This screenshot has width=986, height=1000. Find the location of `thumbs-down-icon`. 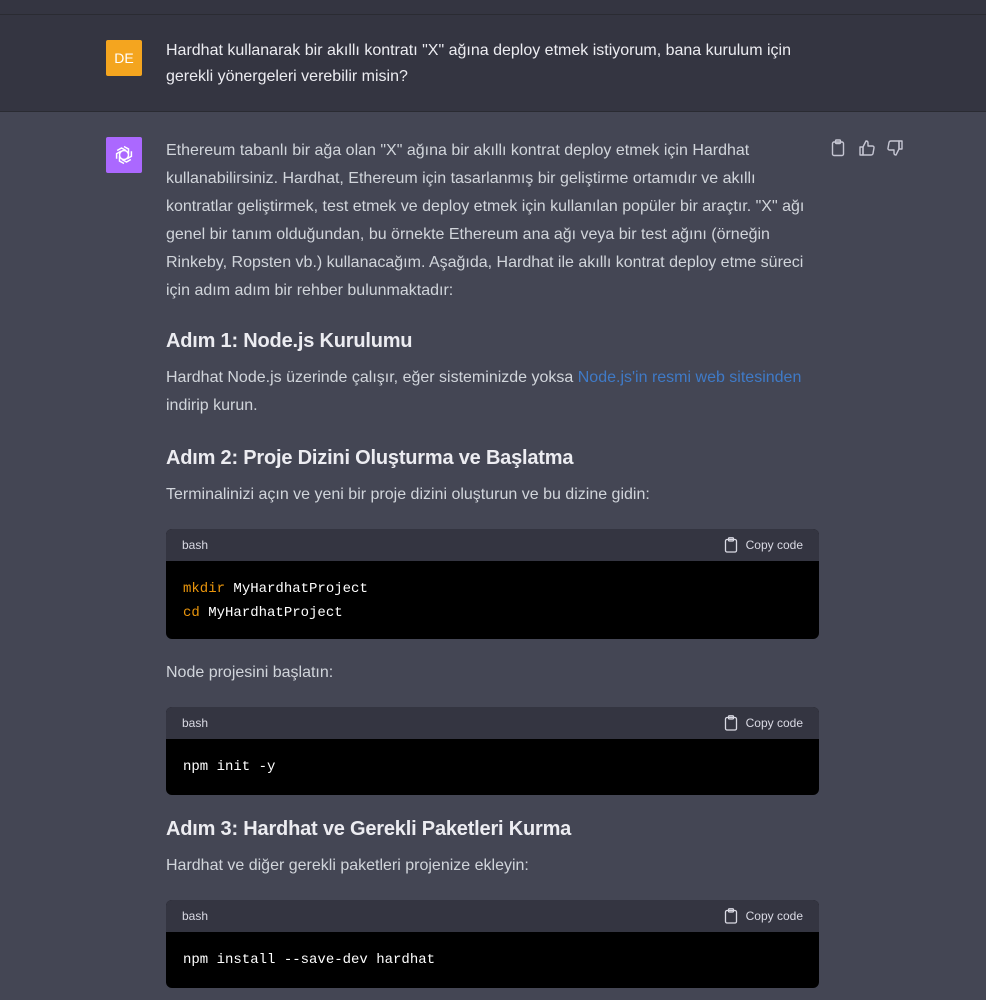

thumbs-down-icon is located at coordinates (895, 148).